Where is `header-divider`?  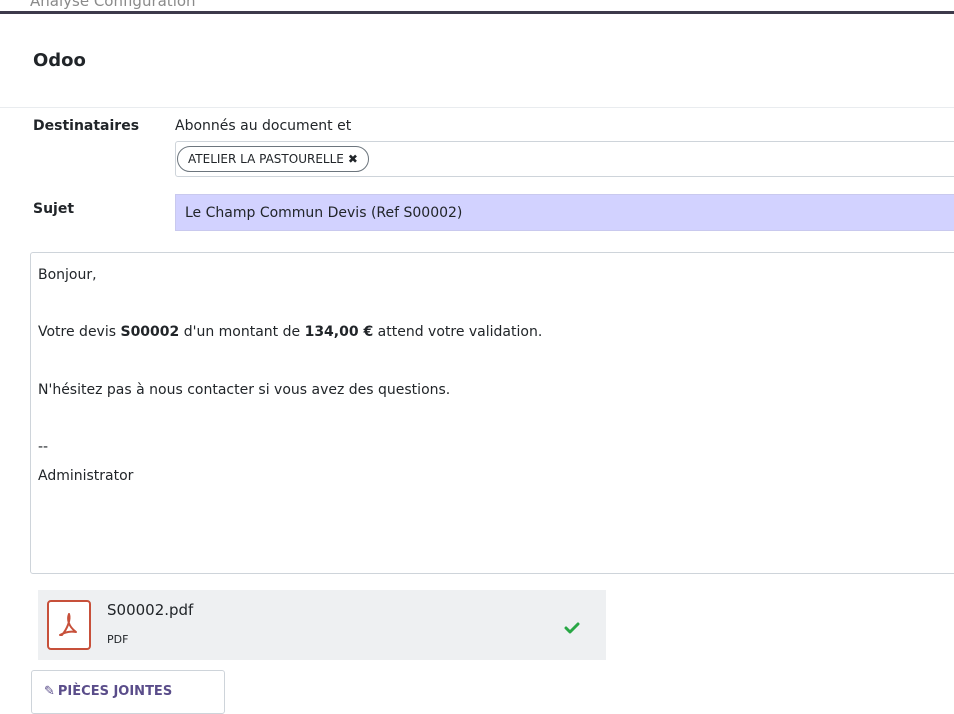 header-divider is located at coordinates (477, 107).